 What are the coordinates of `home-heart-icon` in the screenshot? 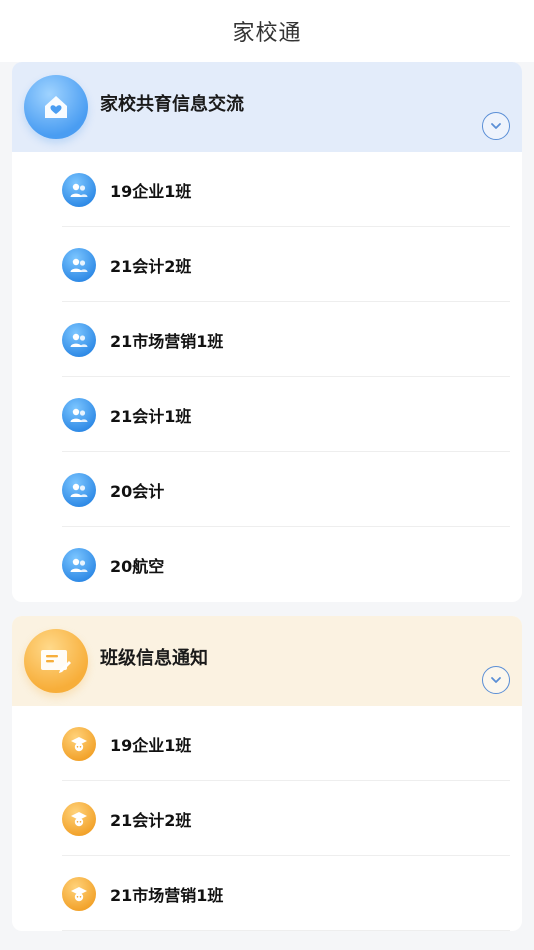 It's located at (56, 107).